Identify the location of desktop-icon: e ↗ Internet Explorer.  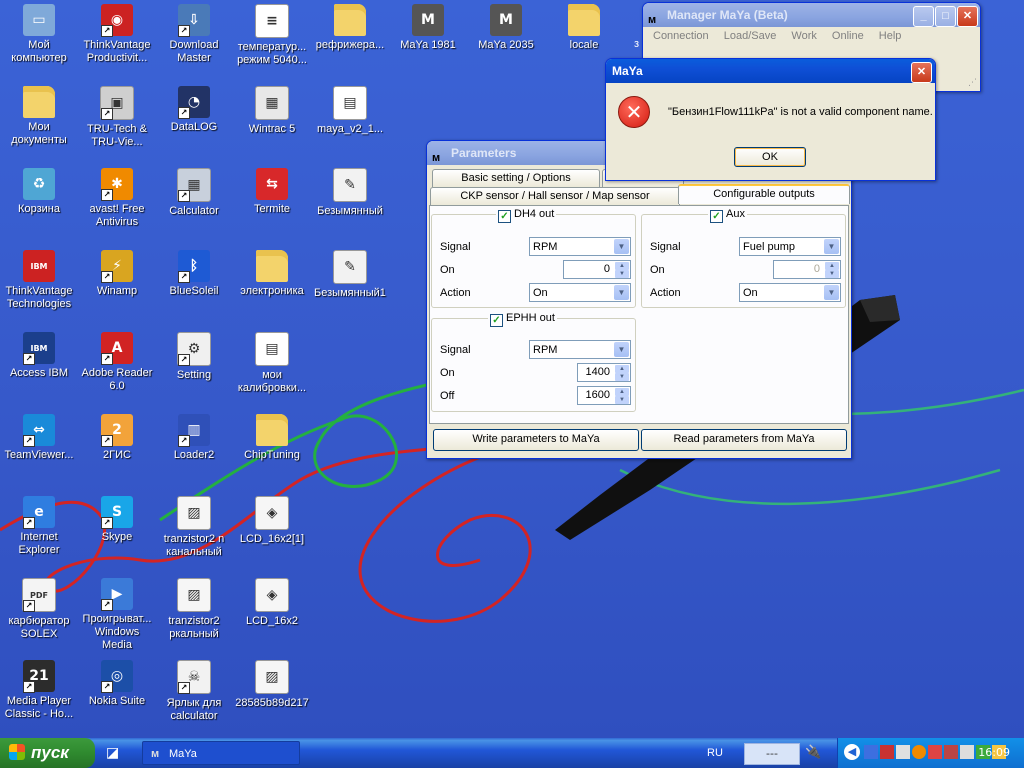
(39, 534).